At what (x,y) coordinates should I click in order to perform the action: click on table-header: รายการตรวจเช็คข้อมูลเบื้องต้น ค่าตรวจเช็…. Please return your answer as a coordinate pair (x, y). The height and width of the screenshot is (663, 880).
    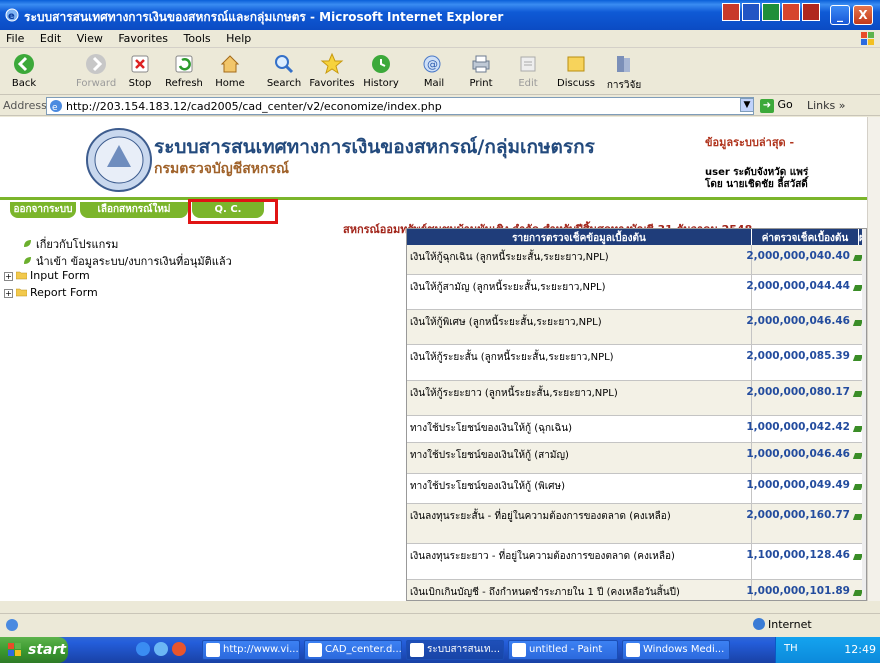
    Looking at the image, I should click on (636, 237).